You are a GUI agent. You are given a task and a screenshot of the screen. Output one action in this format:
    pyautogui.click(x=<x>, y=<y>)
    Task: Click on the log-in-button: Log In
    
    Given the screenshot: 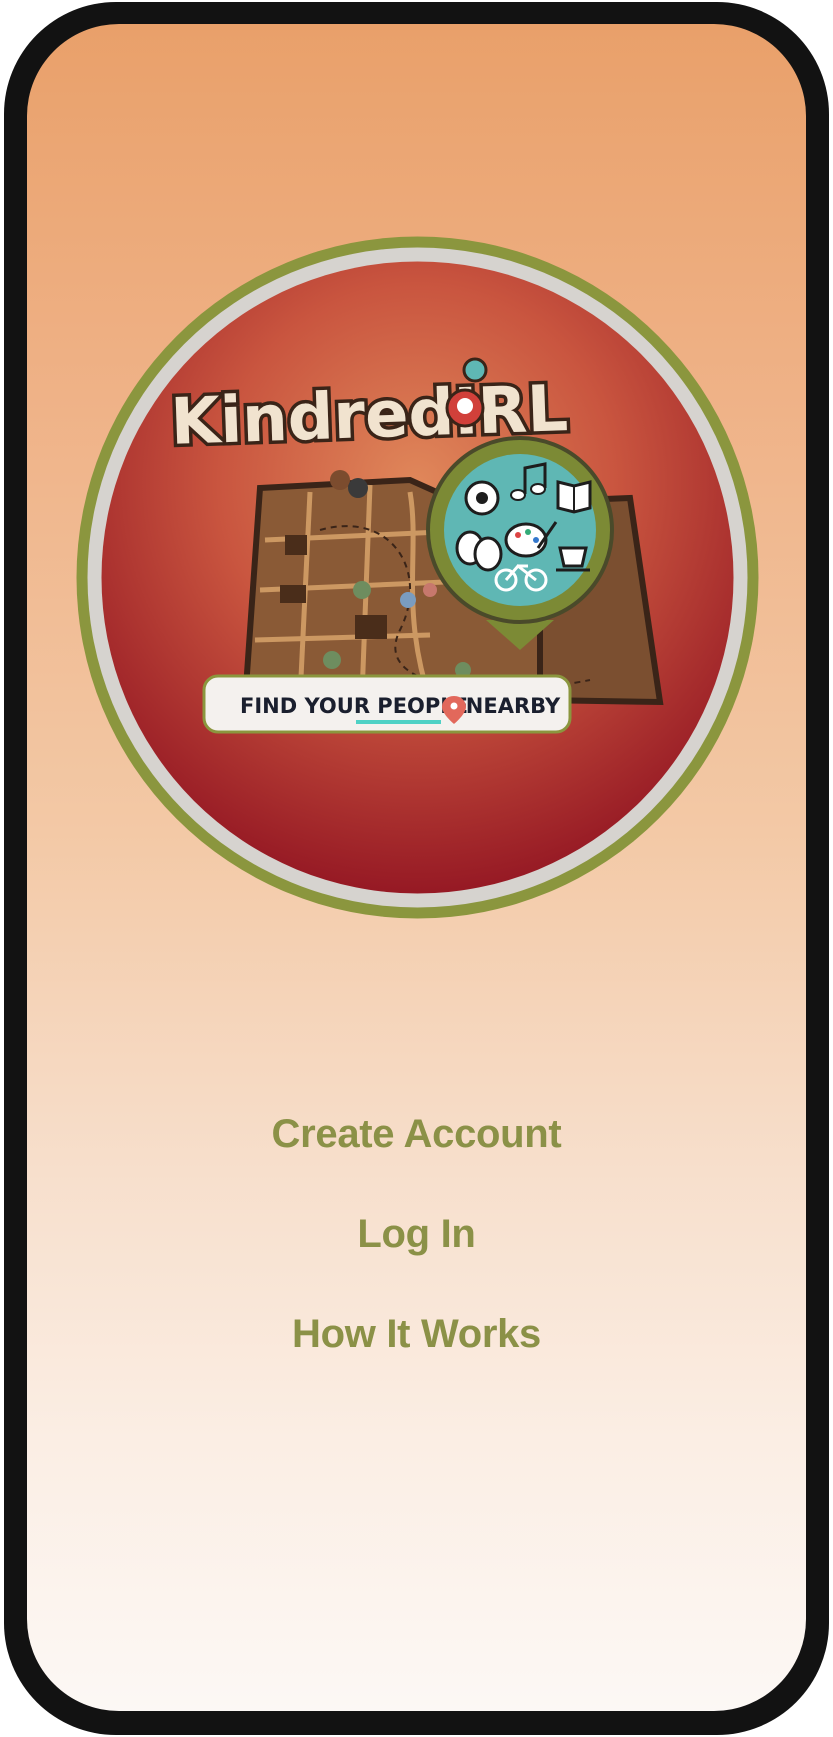 What is the action you would take?
    pyautogui.click(x=416, y=1234)
    